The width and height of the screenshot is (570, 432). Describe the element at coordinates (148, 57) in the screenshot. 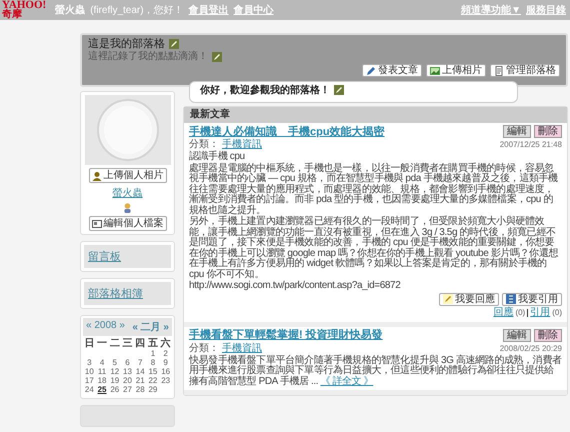

I see `blog-subtitle: 這裡記錄了我的點點滴滴！` at that location.